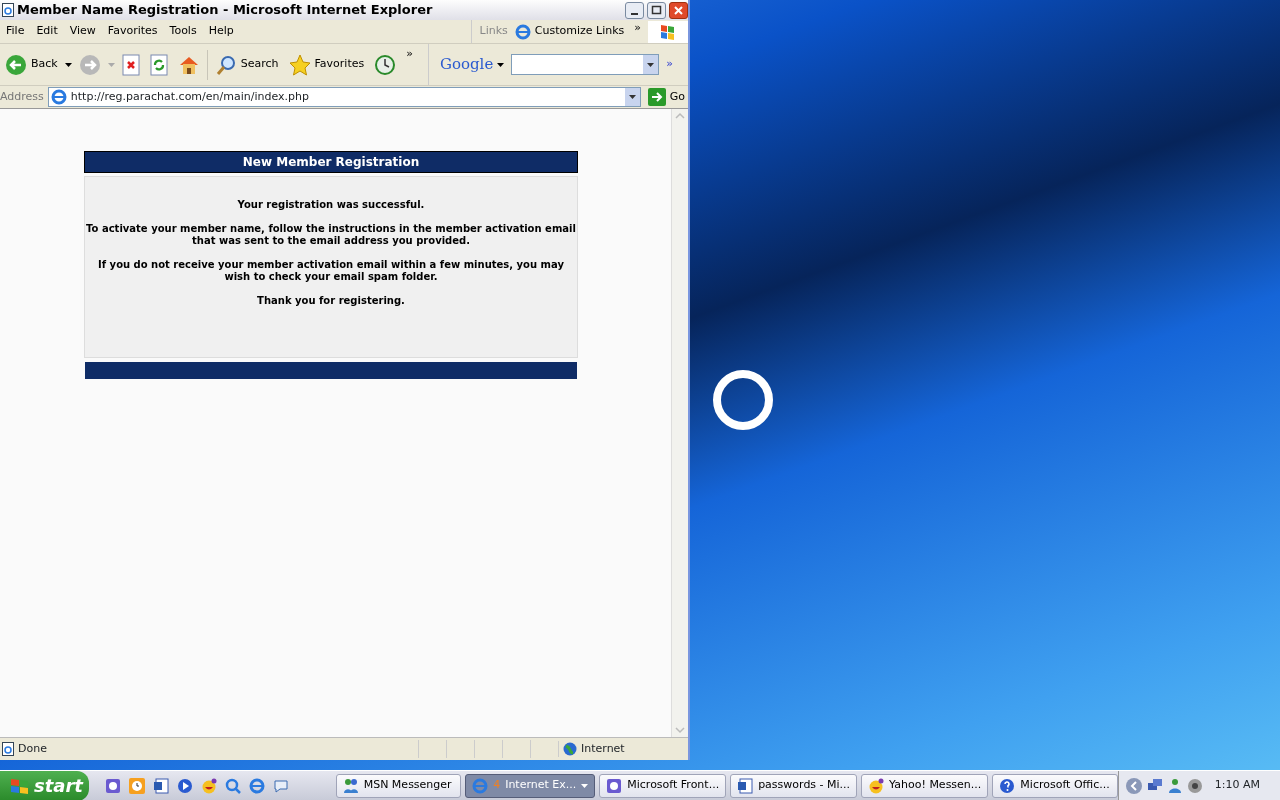 The width and height of the screenshot is (1280, 800). What do you see at coordinates (331, 271) in the screenshot?
I see `message-text: If you do not receive your member activation email within a few minutes, you may wish to check your email spam folder.` at bounding box center [331, 271].